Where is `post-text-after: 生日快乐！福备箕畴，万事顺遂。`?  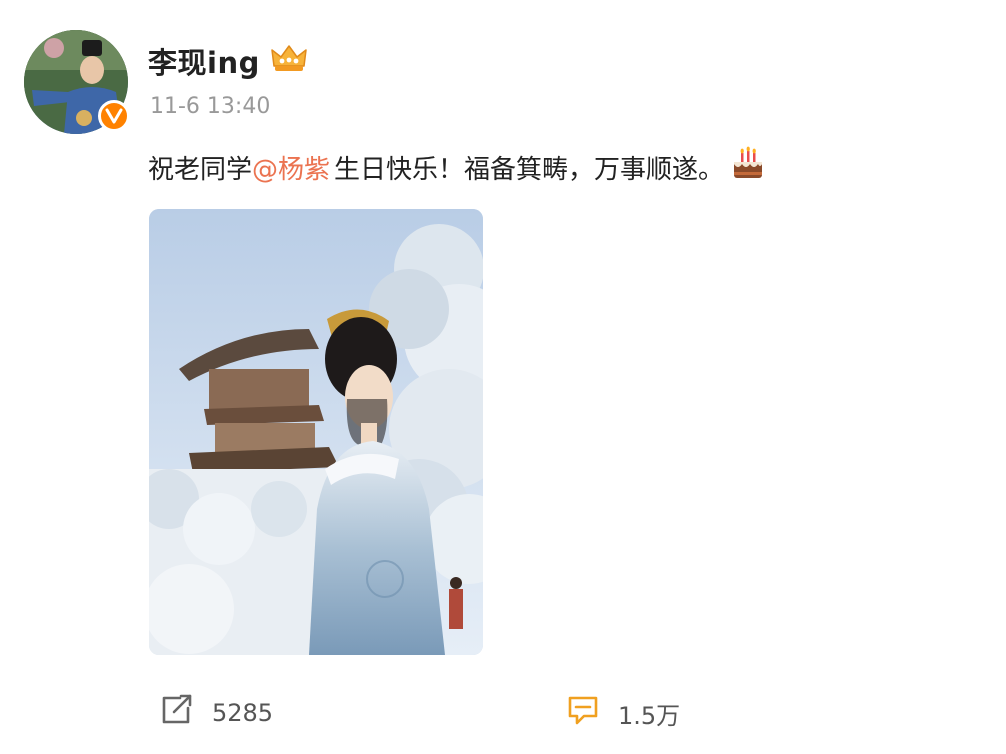
post-text-after: 生日快乐！福备箕畴，万事顺遂。 is located at coordinates (529, 170).